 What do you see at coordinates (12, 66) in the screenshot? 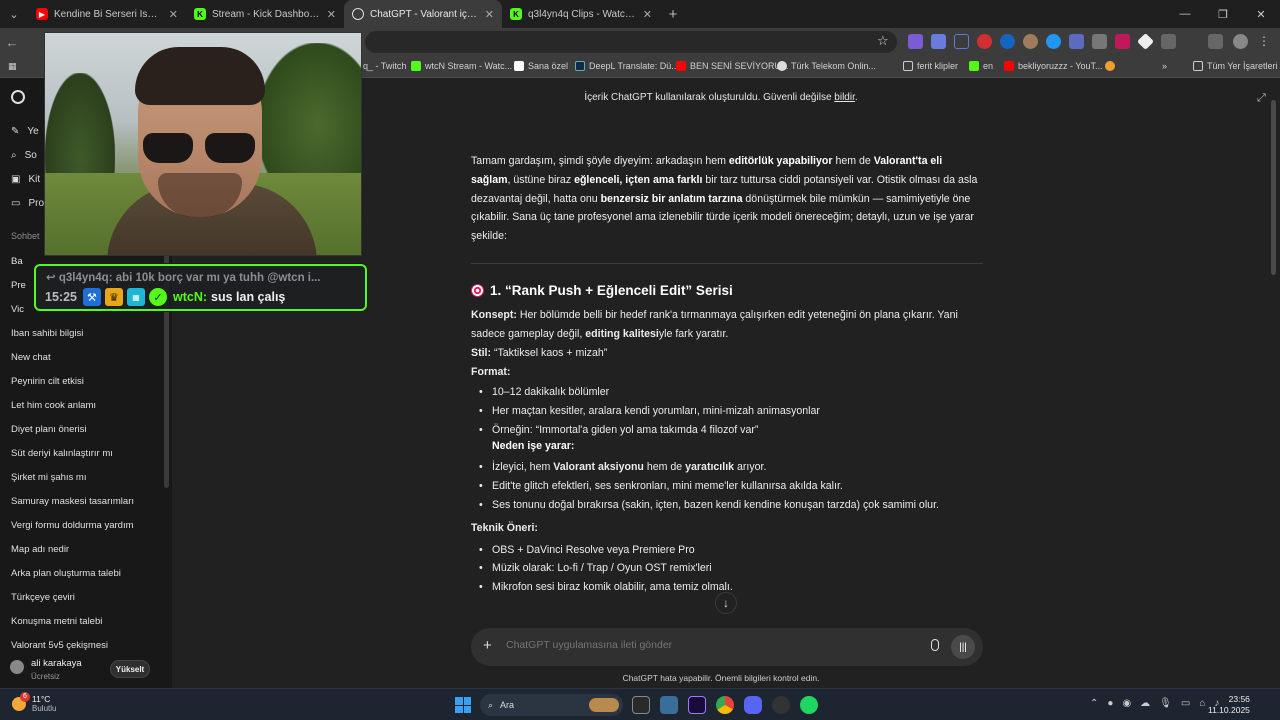
I see `apps-grid-icon: ▦` at bounding box center [12, 66].